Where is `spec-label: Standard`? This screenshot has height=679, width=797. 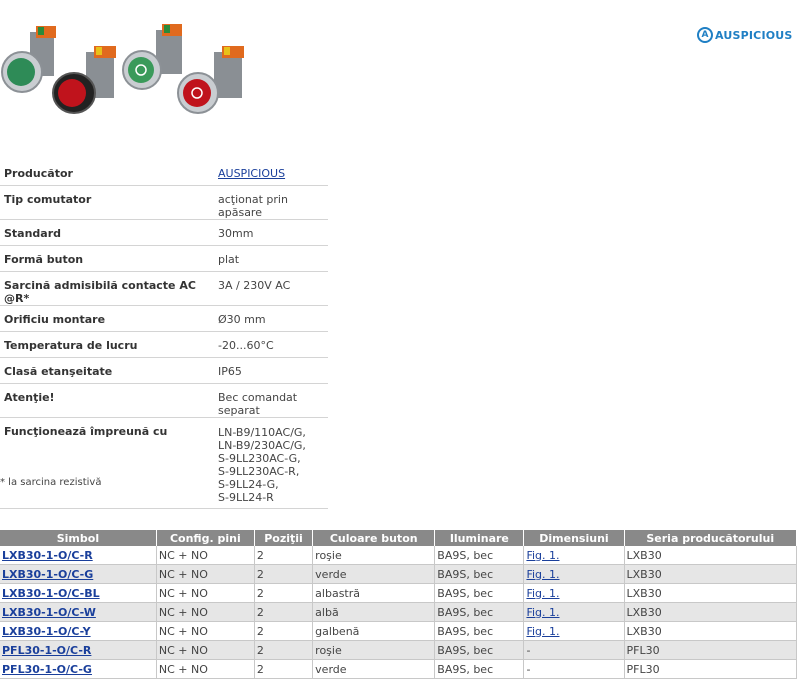 spec-label: Standard is located at coordinates (107, 232).